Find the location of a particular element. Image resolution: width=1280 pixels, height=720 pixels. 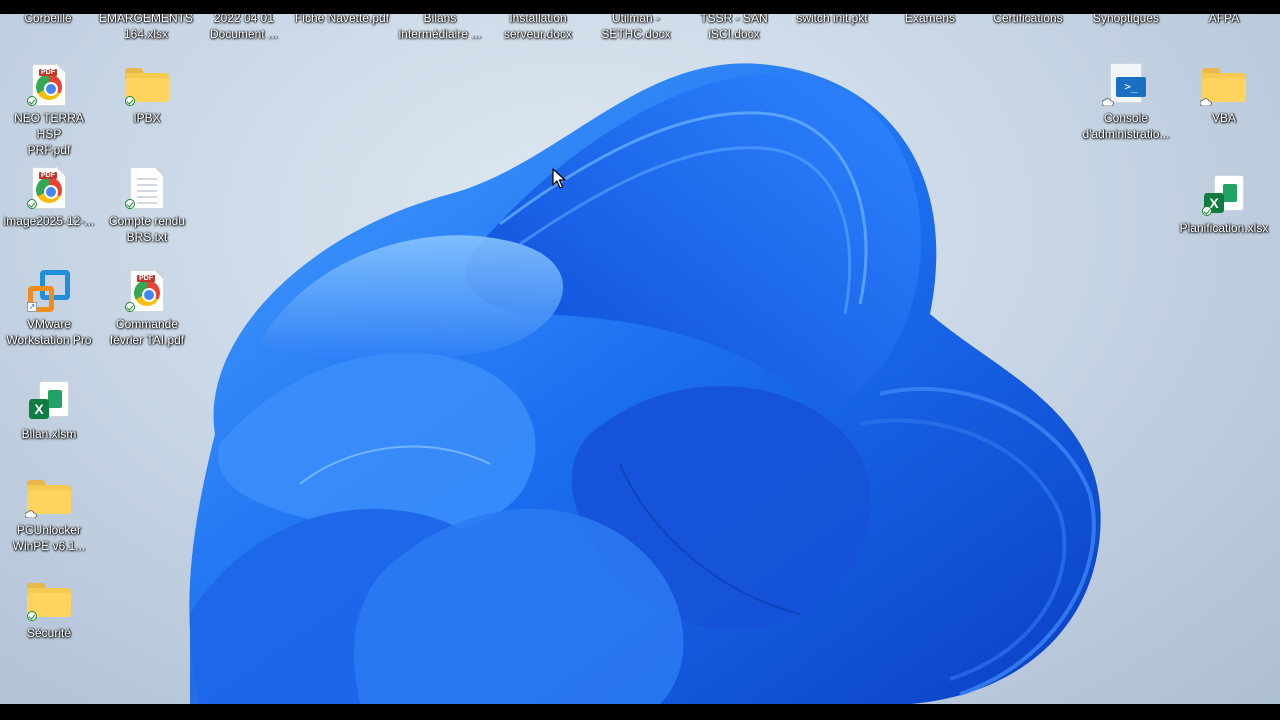

icon-label: switch init.pkt is located at coordinates (832, 19).